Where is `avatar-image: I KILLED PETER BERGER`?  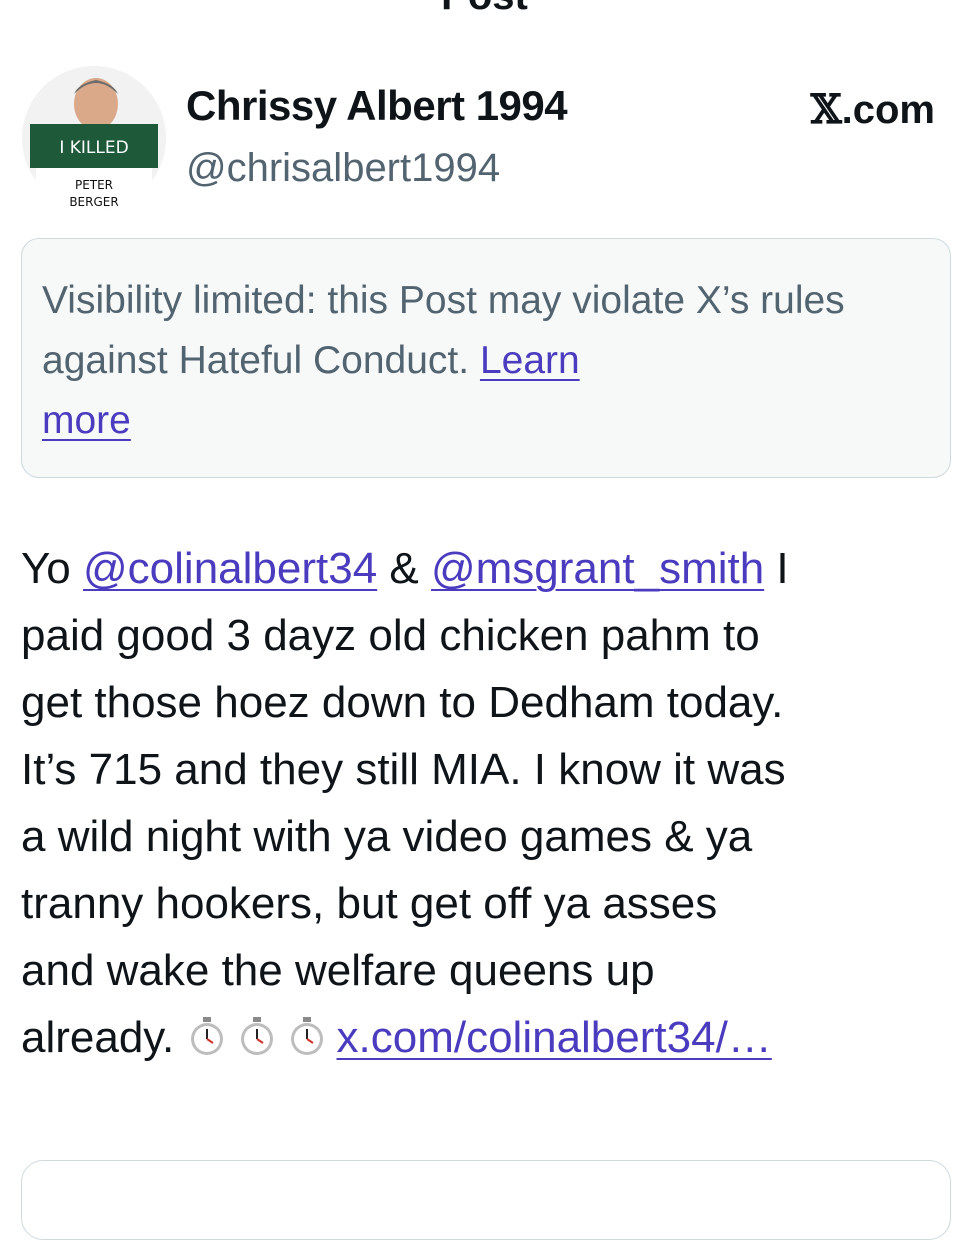 avatar-image: I KILLED PETER BERGER is located at coordinates (94, 138).